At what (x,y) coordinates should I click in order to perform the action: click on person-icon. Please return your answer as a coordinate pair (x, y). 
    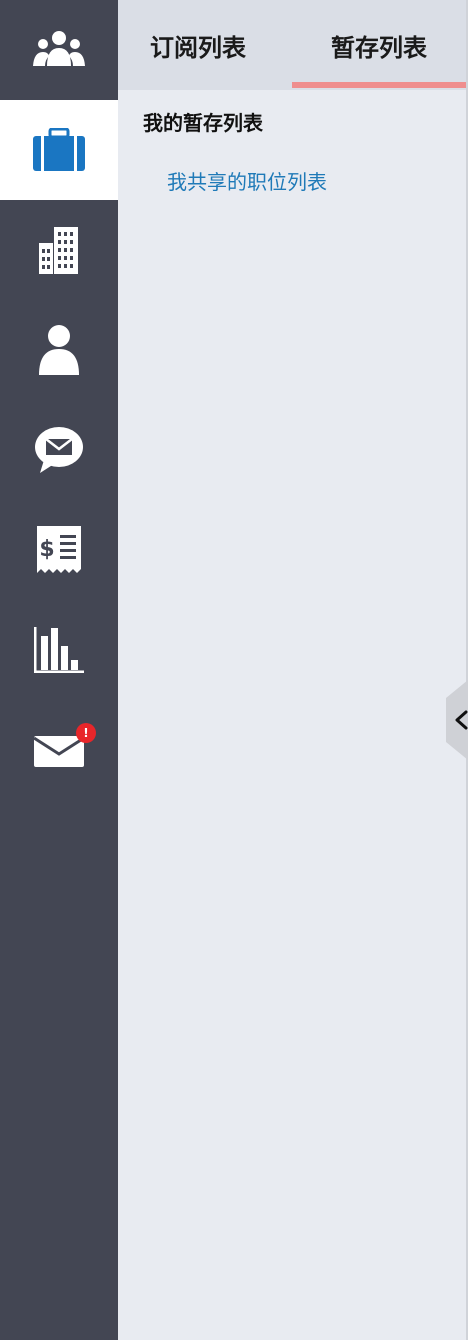
    Looking at the image, I should click on (59, 350).